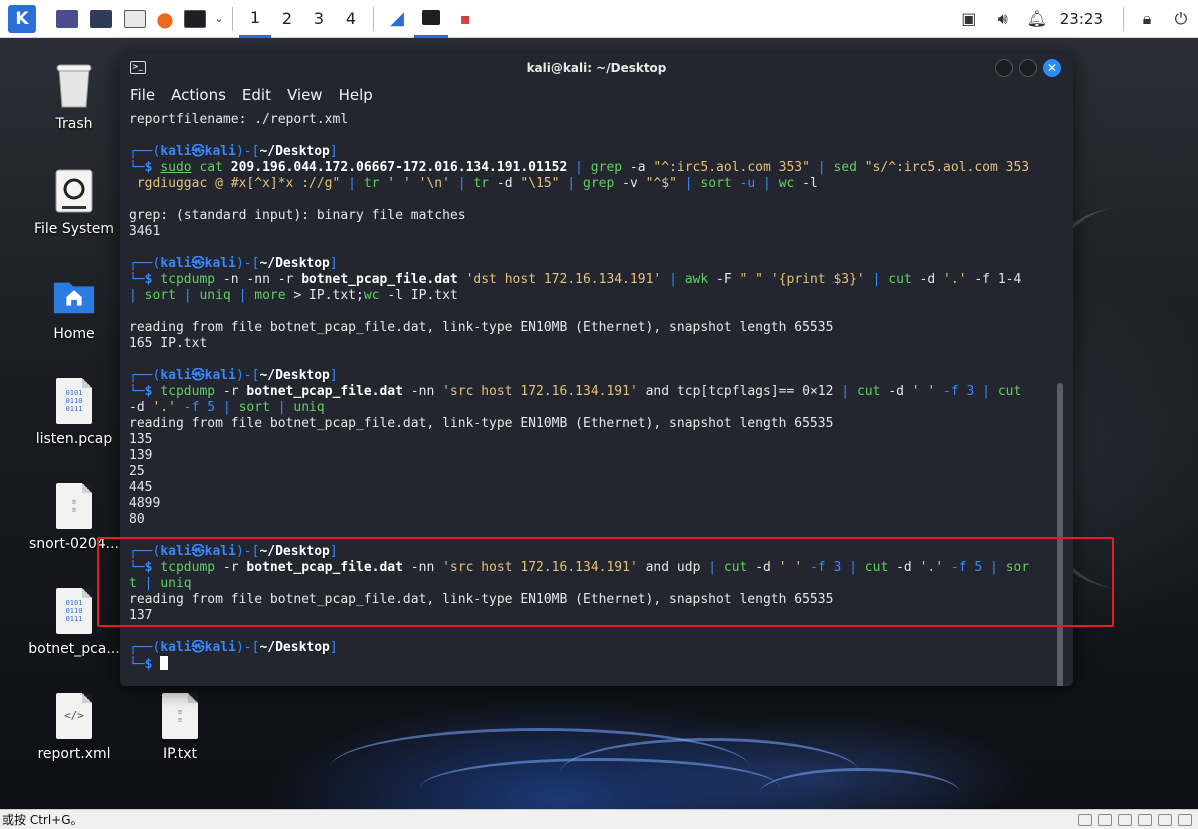 The width and height of the screenshot is (1198, 829). Describe the element at coordinates (145, 503) in the screenshot. I see `output-line: 4899` at that location.